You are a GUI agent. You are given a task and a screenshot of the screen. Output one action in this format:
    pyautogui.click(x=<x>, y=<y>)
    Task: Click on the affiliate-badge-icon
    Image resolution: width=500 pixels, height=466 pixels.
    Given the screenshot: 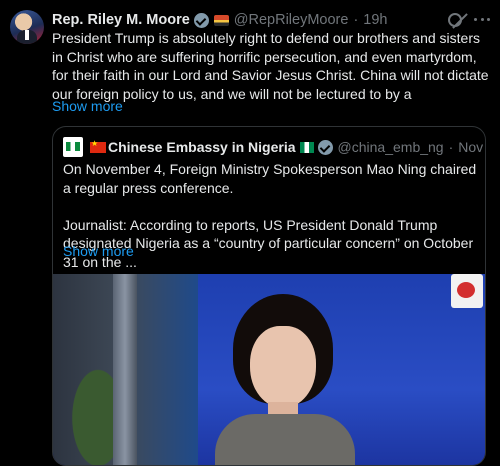 What is the action you would take?
    pyautogui.click(x=221, y=20)
    